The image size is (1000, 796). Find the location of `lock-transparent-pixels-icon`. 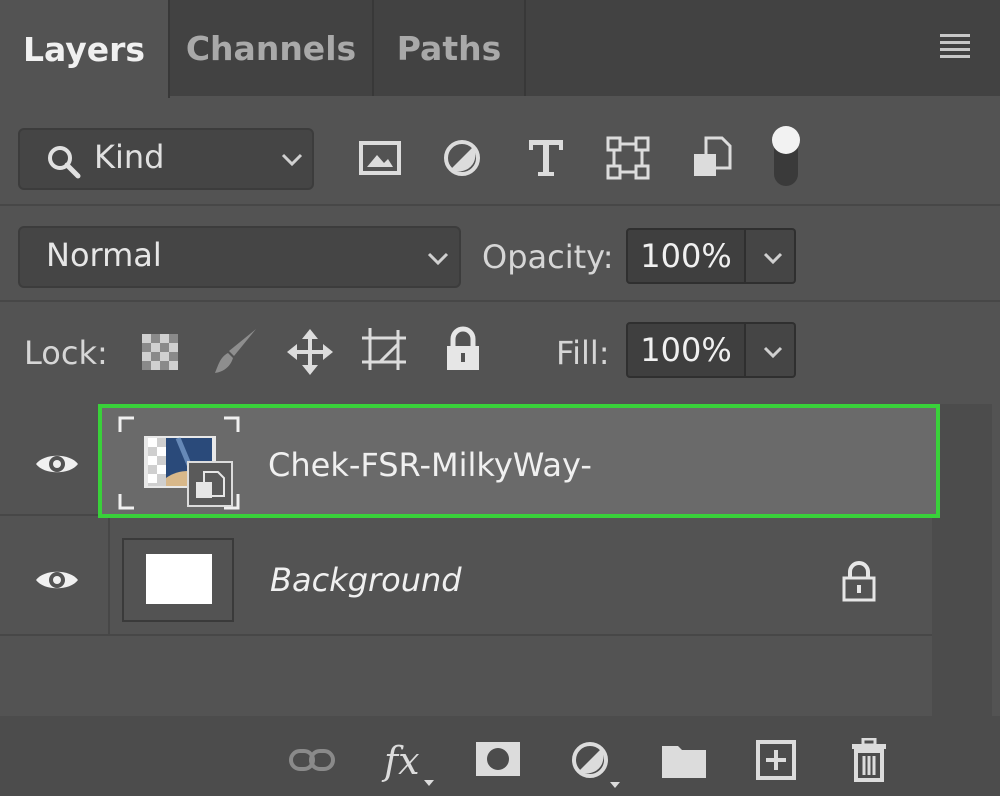

lock-transparent-pixels-icon is located at coordinates (160, 352).